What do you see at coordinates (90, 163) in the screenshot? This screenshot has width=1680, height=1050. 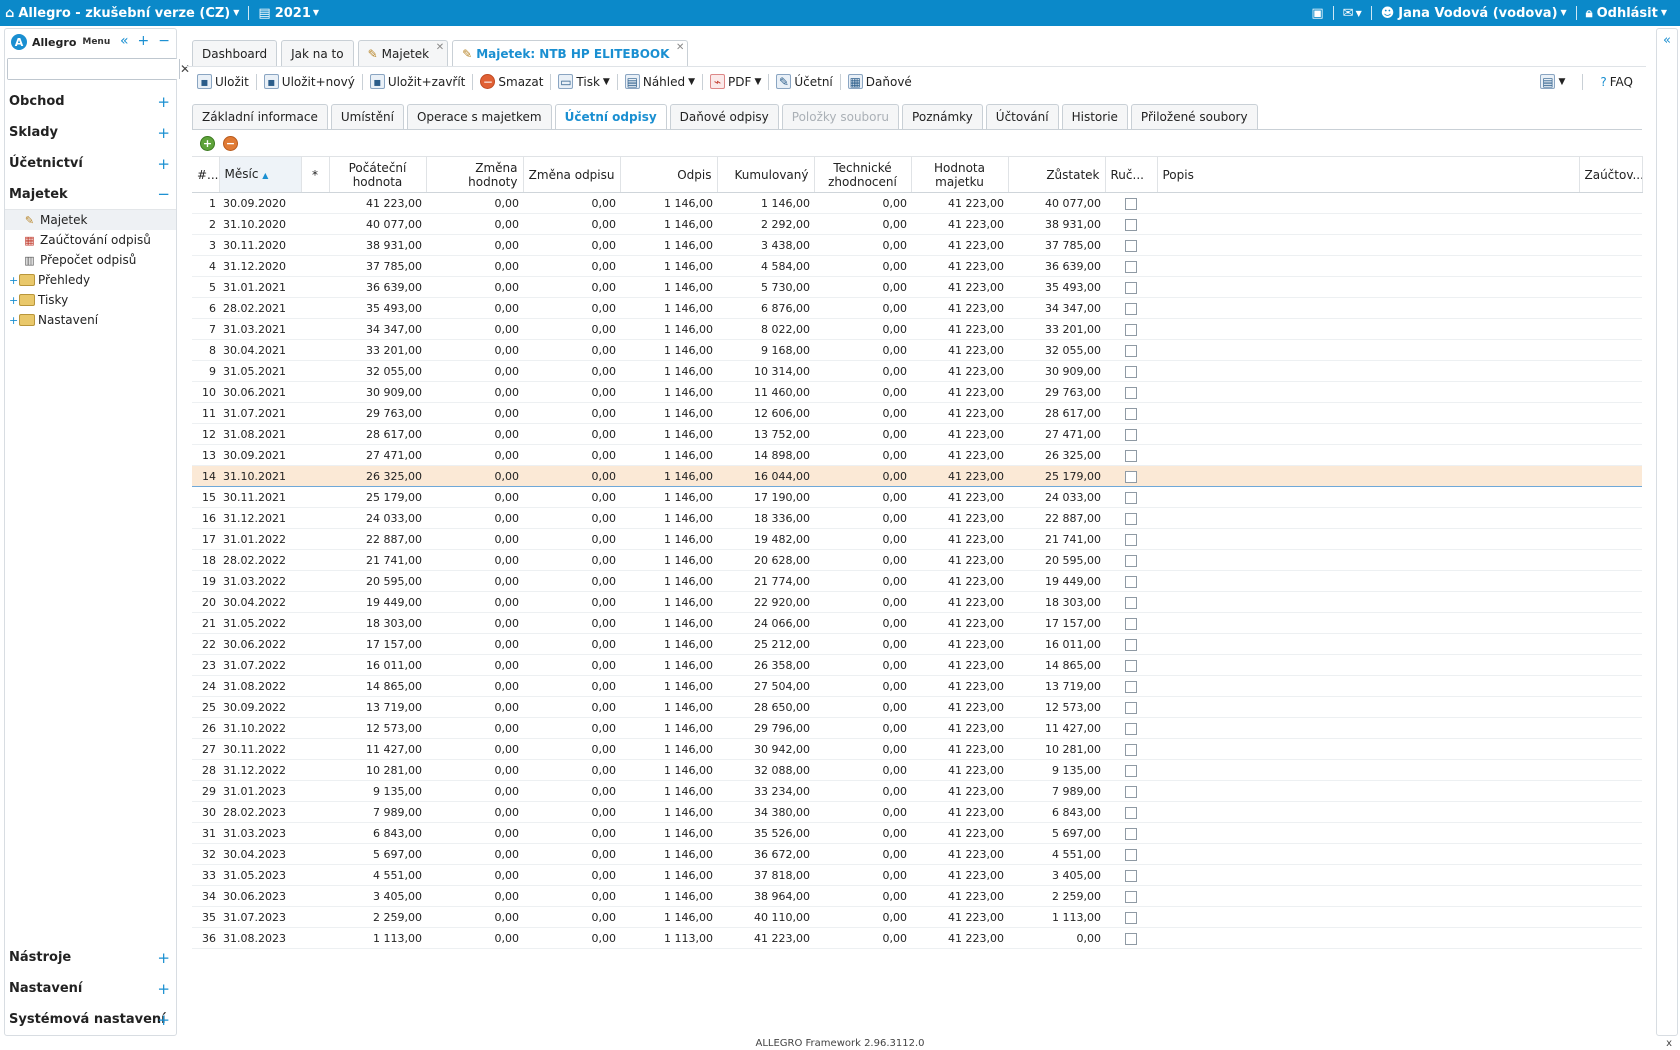 I see `section-ucetnictvi: Účetnictví +` at bounding box center [90, 163].